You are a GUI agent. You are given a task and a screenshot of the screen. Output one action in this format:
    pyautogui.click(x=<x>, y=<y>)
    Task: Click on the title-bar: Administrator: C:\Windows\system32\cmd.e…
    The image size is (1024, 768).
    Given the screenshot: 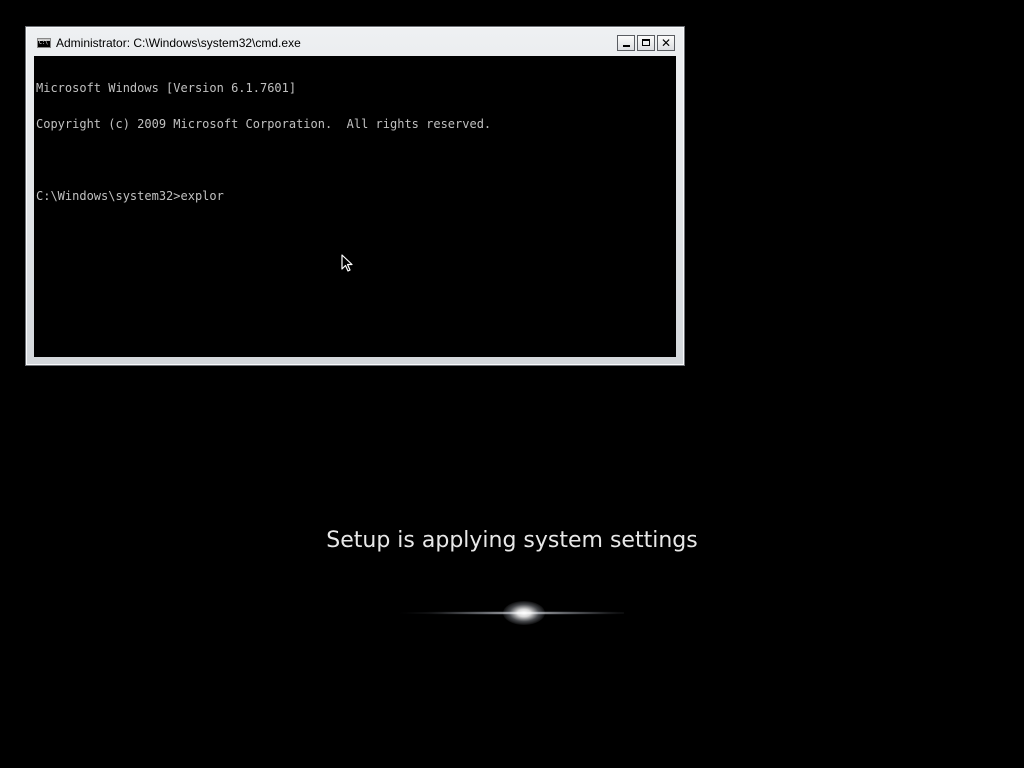 What is the action you would take?
    pyautogui.click(x=355, y=41)
    